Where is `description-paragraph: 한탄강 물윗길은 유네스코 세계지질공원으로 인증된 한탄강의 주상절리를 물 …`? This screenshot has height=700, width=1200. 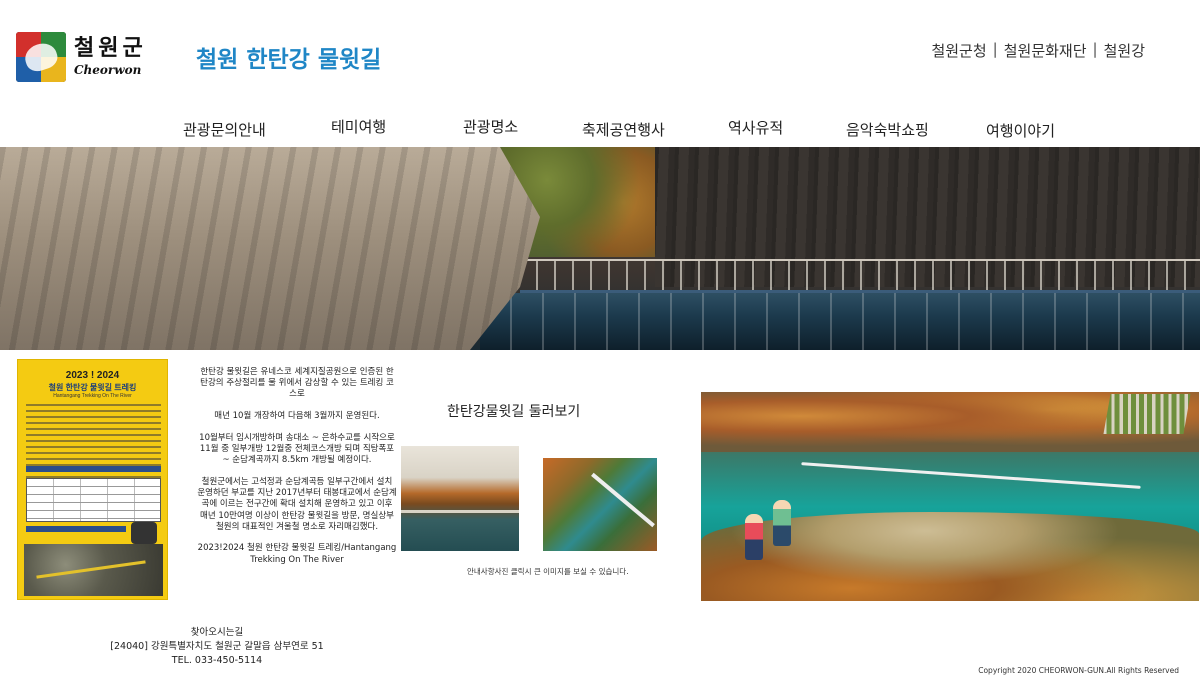 description-paragraph: 한탄강 물윗길은 유네스코 세계지질공원으로 인증된 한탄강의 주상절리를 물 … is located at coordinates (297, 383).